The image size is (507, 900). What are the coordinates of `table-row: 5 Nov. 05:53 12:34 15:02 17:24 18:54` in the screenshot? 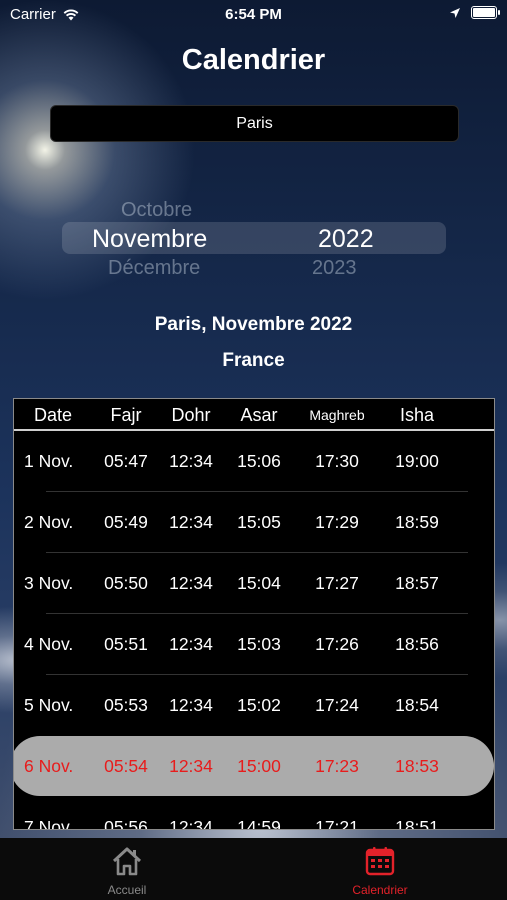 It's located at (254, 705).